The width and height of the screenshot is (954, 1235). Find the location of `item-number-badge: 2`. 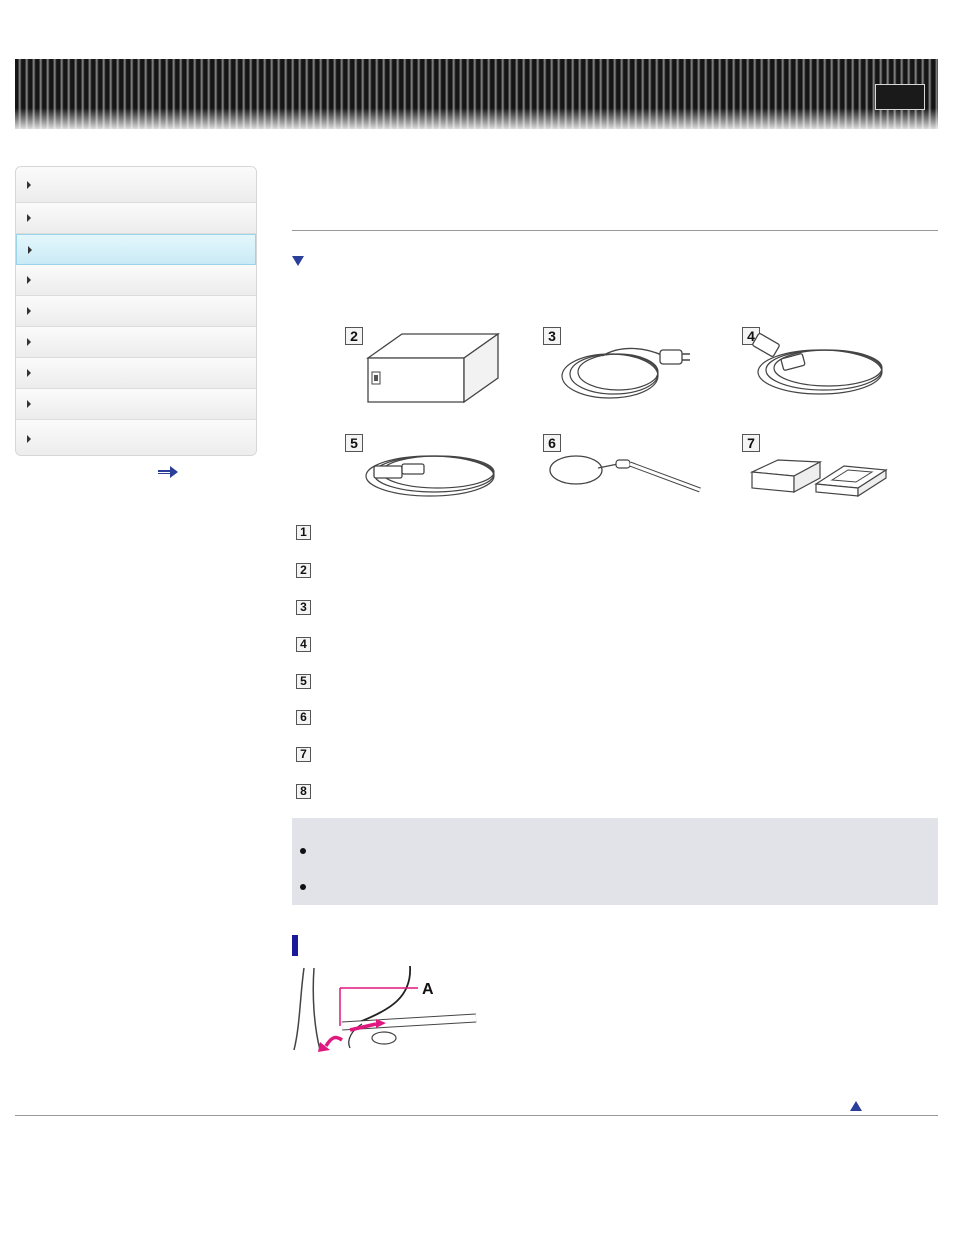

item-number-badge: 2 is located at coordinates (354, 336).